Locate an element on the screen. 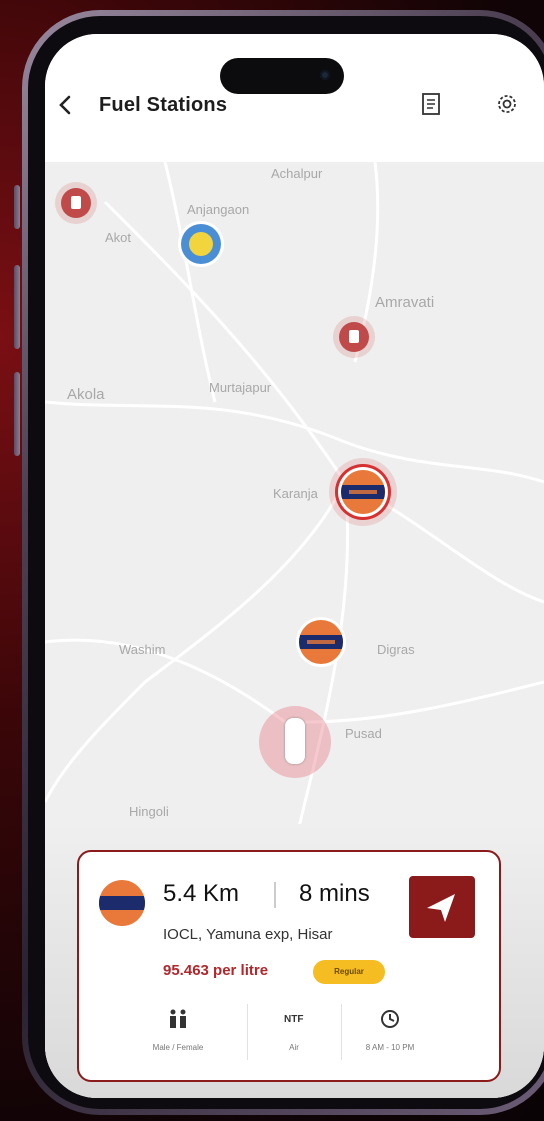  map-label-amravati: Amravati is located at coordinates (405, 302).